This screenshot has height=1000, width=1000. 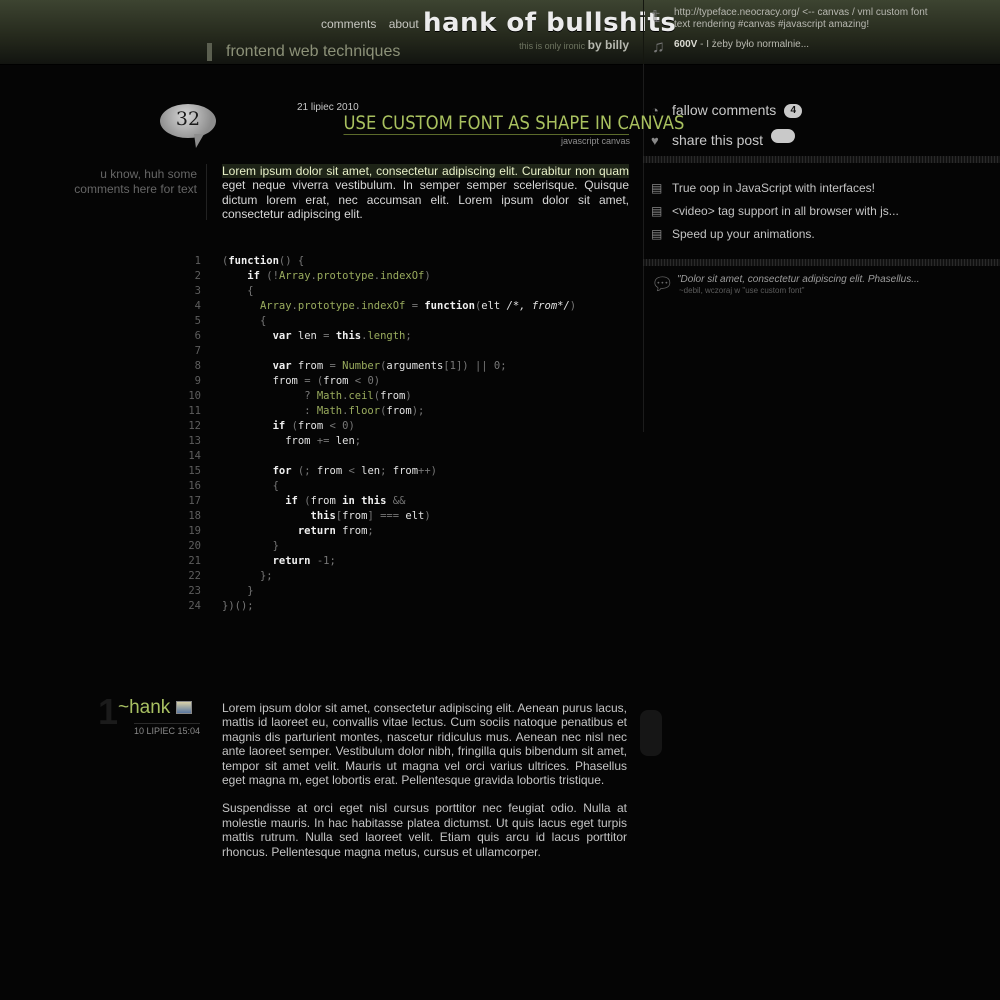 What do you see at coordinates (549, 23) in the screenshot?
I see `site-title: hank of bullshits` at bounding box center [549, 23].